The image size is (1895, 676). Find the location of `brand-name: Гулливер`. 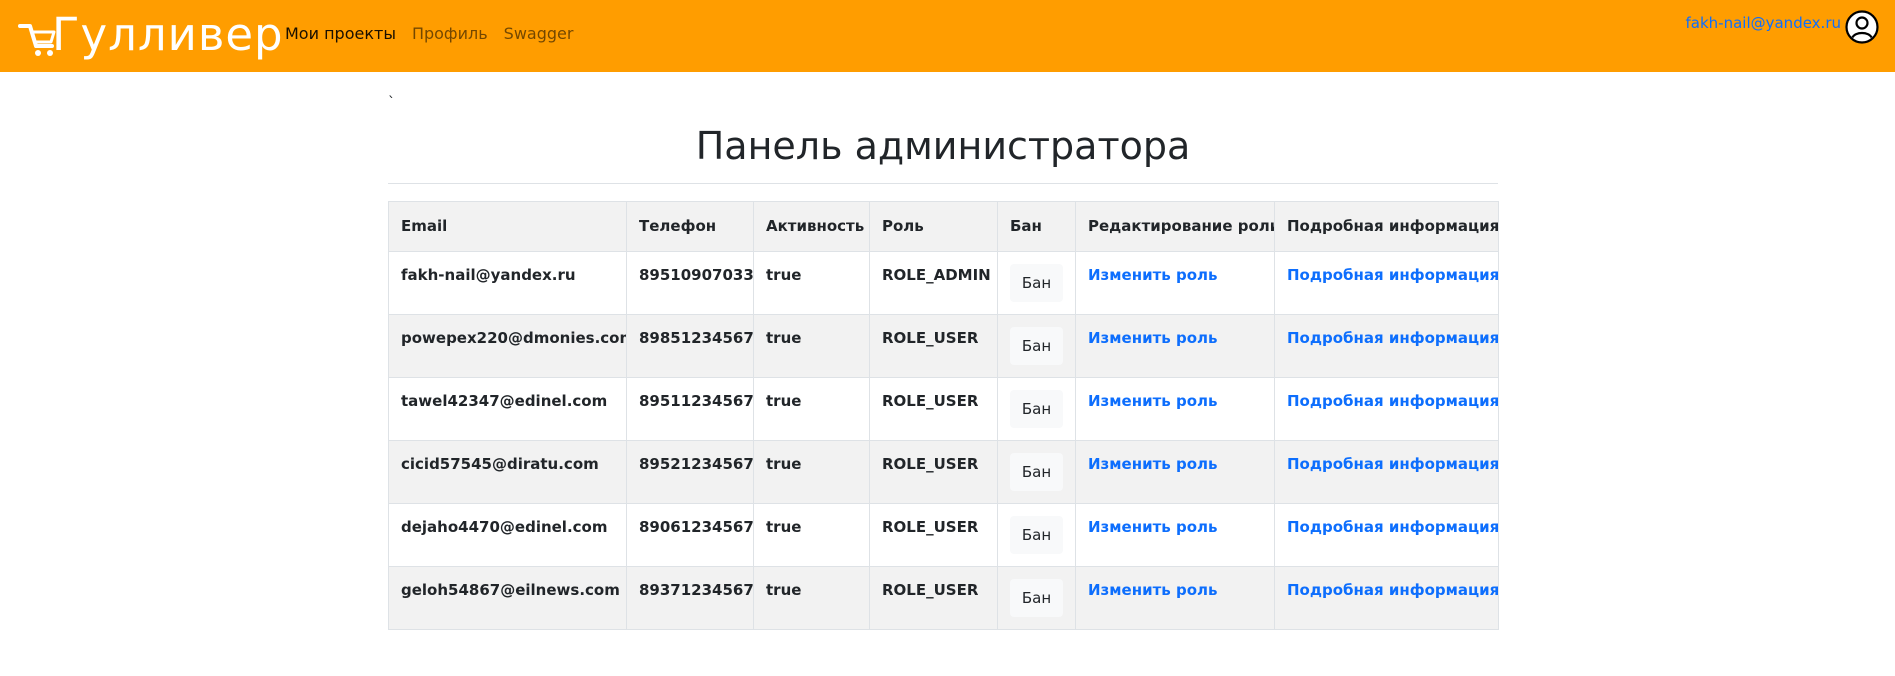

brand-name: Гулливер is located at coordinates (168, 34).